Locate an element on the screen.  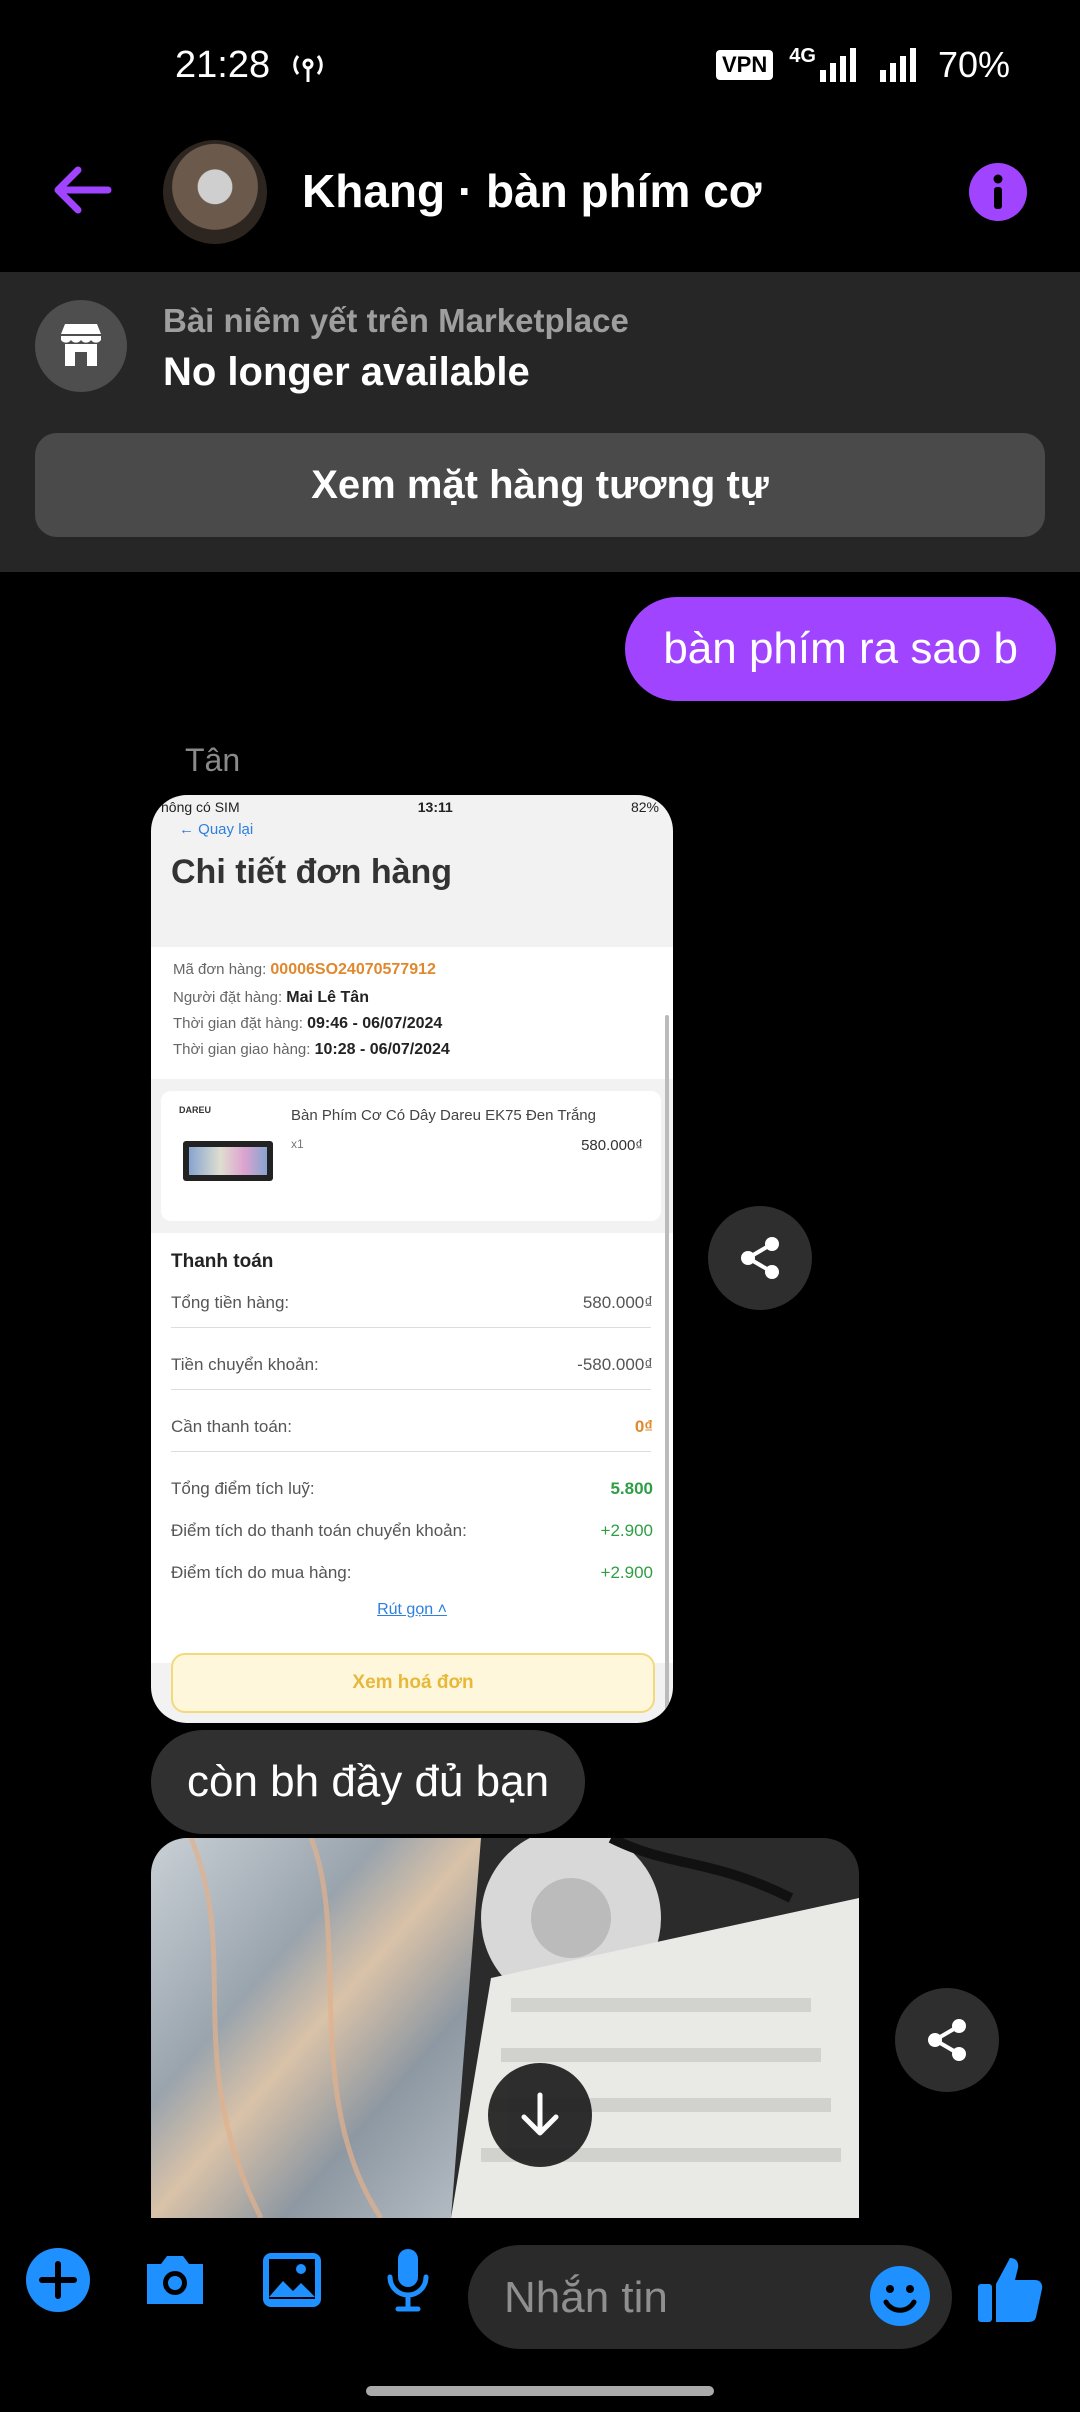
total-value: 580.000₫ is located at coordinates (617, 1302).